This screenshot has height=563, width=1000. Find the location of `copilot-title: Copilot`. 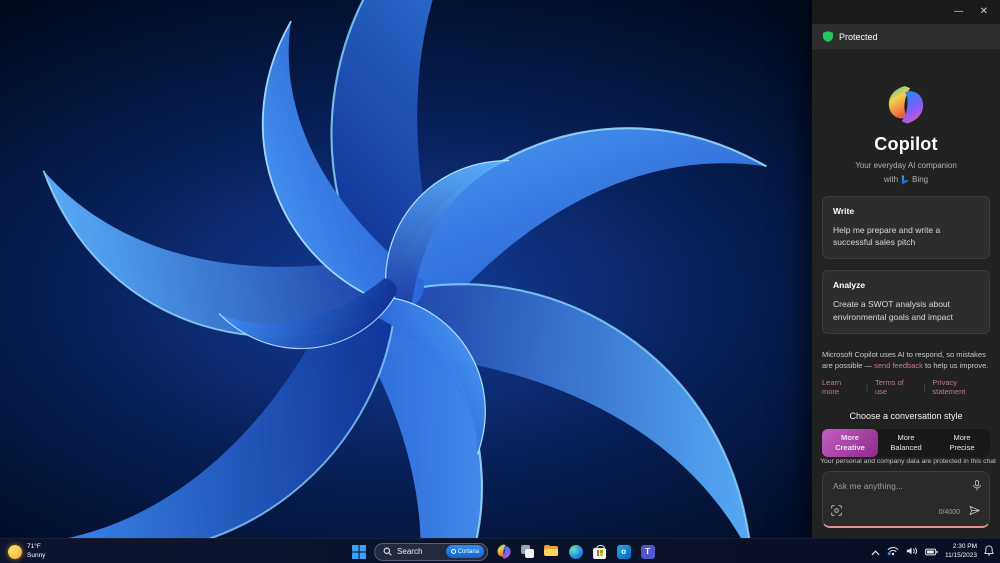

copilot-title: Copilot is located at coordinates (906, 143).